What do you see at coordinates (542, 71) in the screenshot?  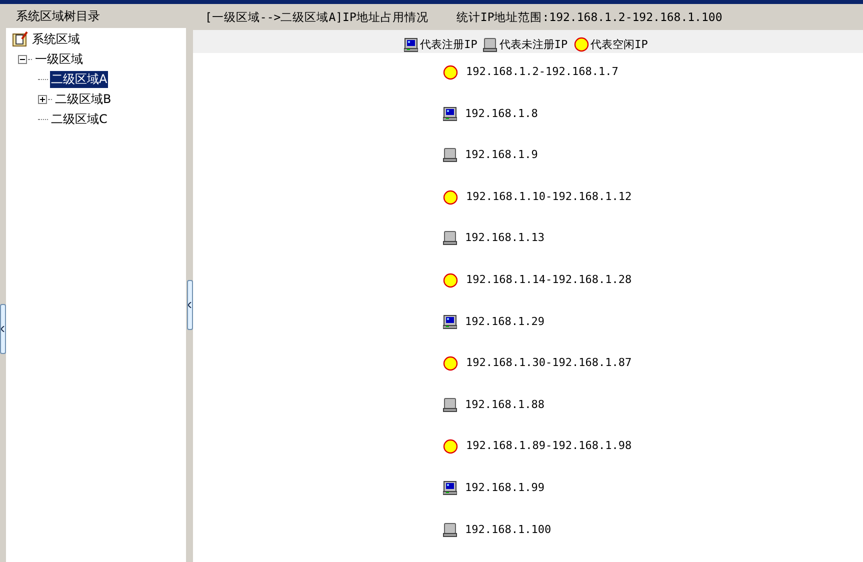 I see `ip-address: 192.168.1.2-192.168.1.7` at bounding box center [542, 71].